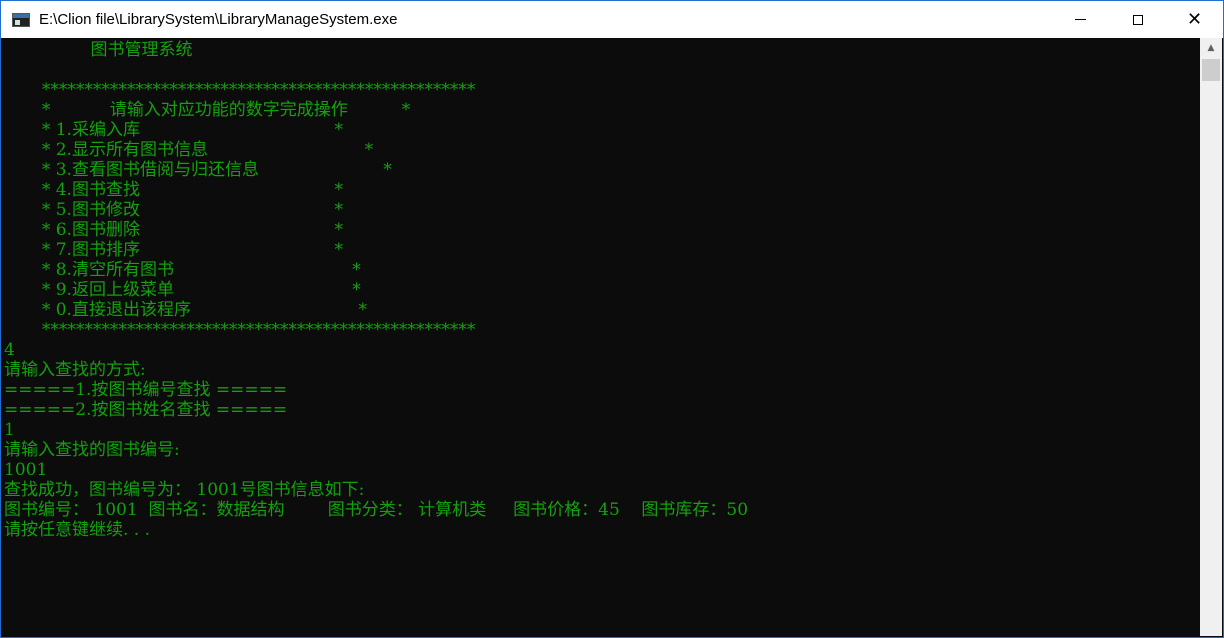  I want to click on console-line: * 6.图书删除 *, so click(173, 230).